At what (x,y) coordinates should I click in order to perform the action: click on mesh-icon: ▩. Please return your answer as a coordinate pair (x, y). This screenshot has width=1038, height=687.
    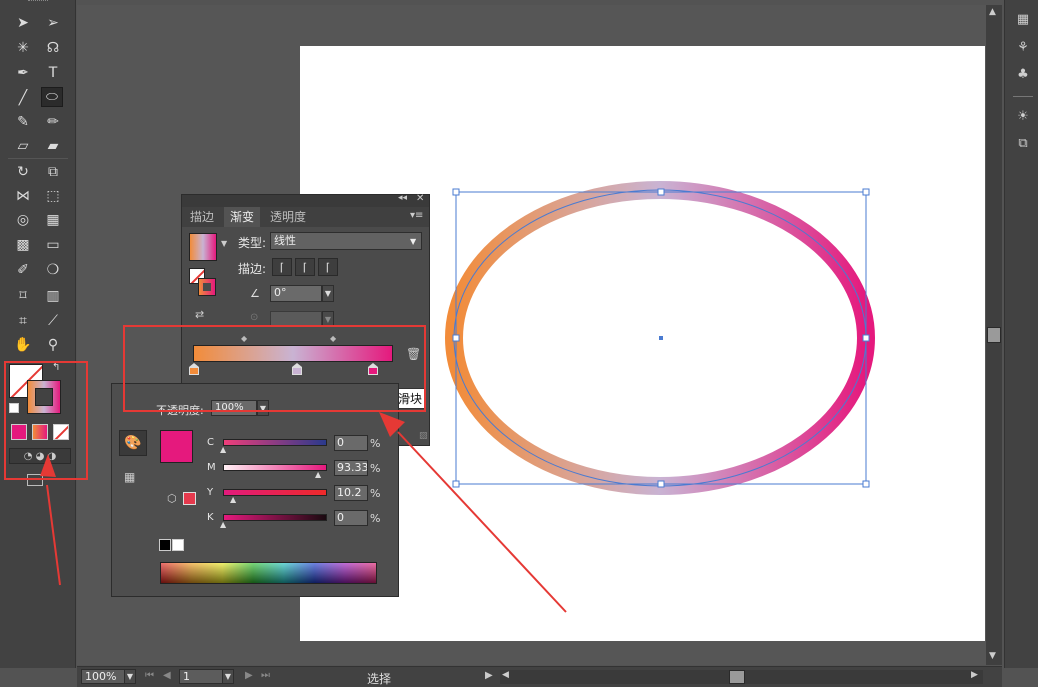
    Looking at the image, I should click on (23, 245).